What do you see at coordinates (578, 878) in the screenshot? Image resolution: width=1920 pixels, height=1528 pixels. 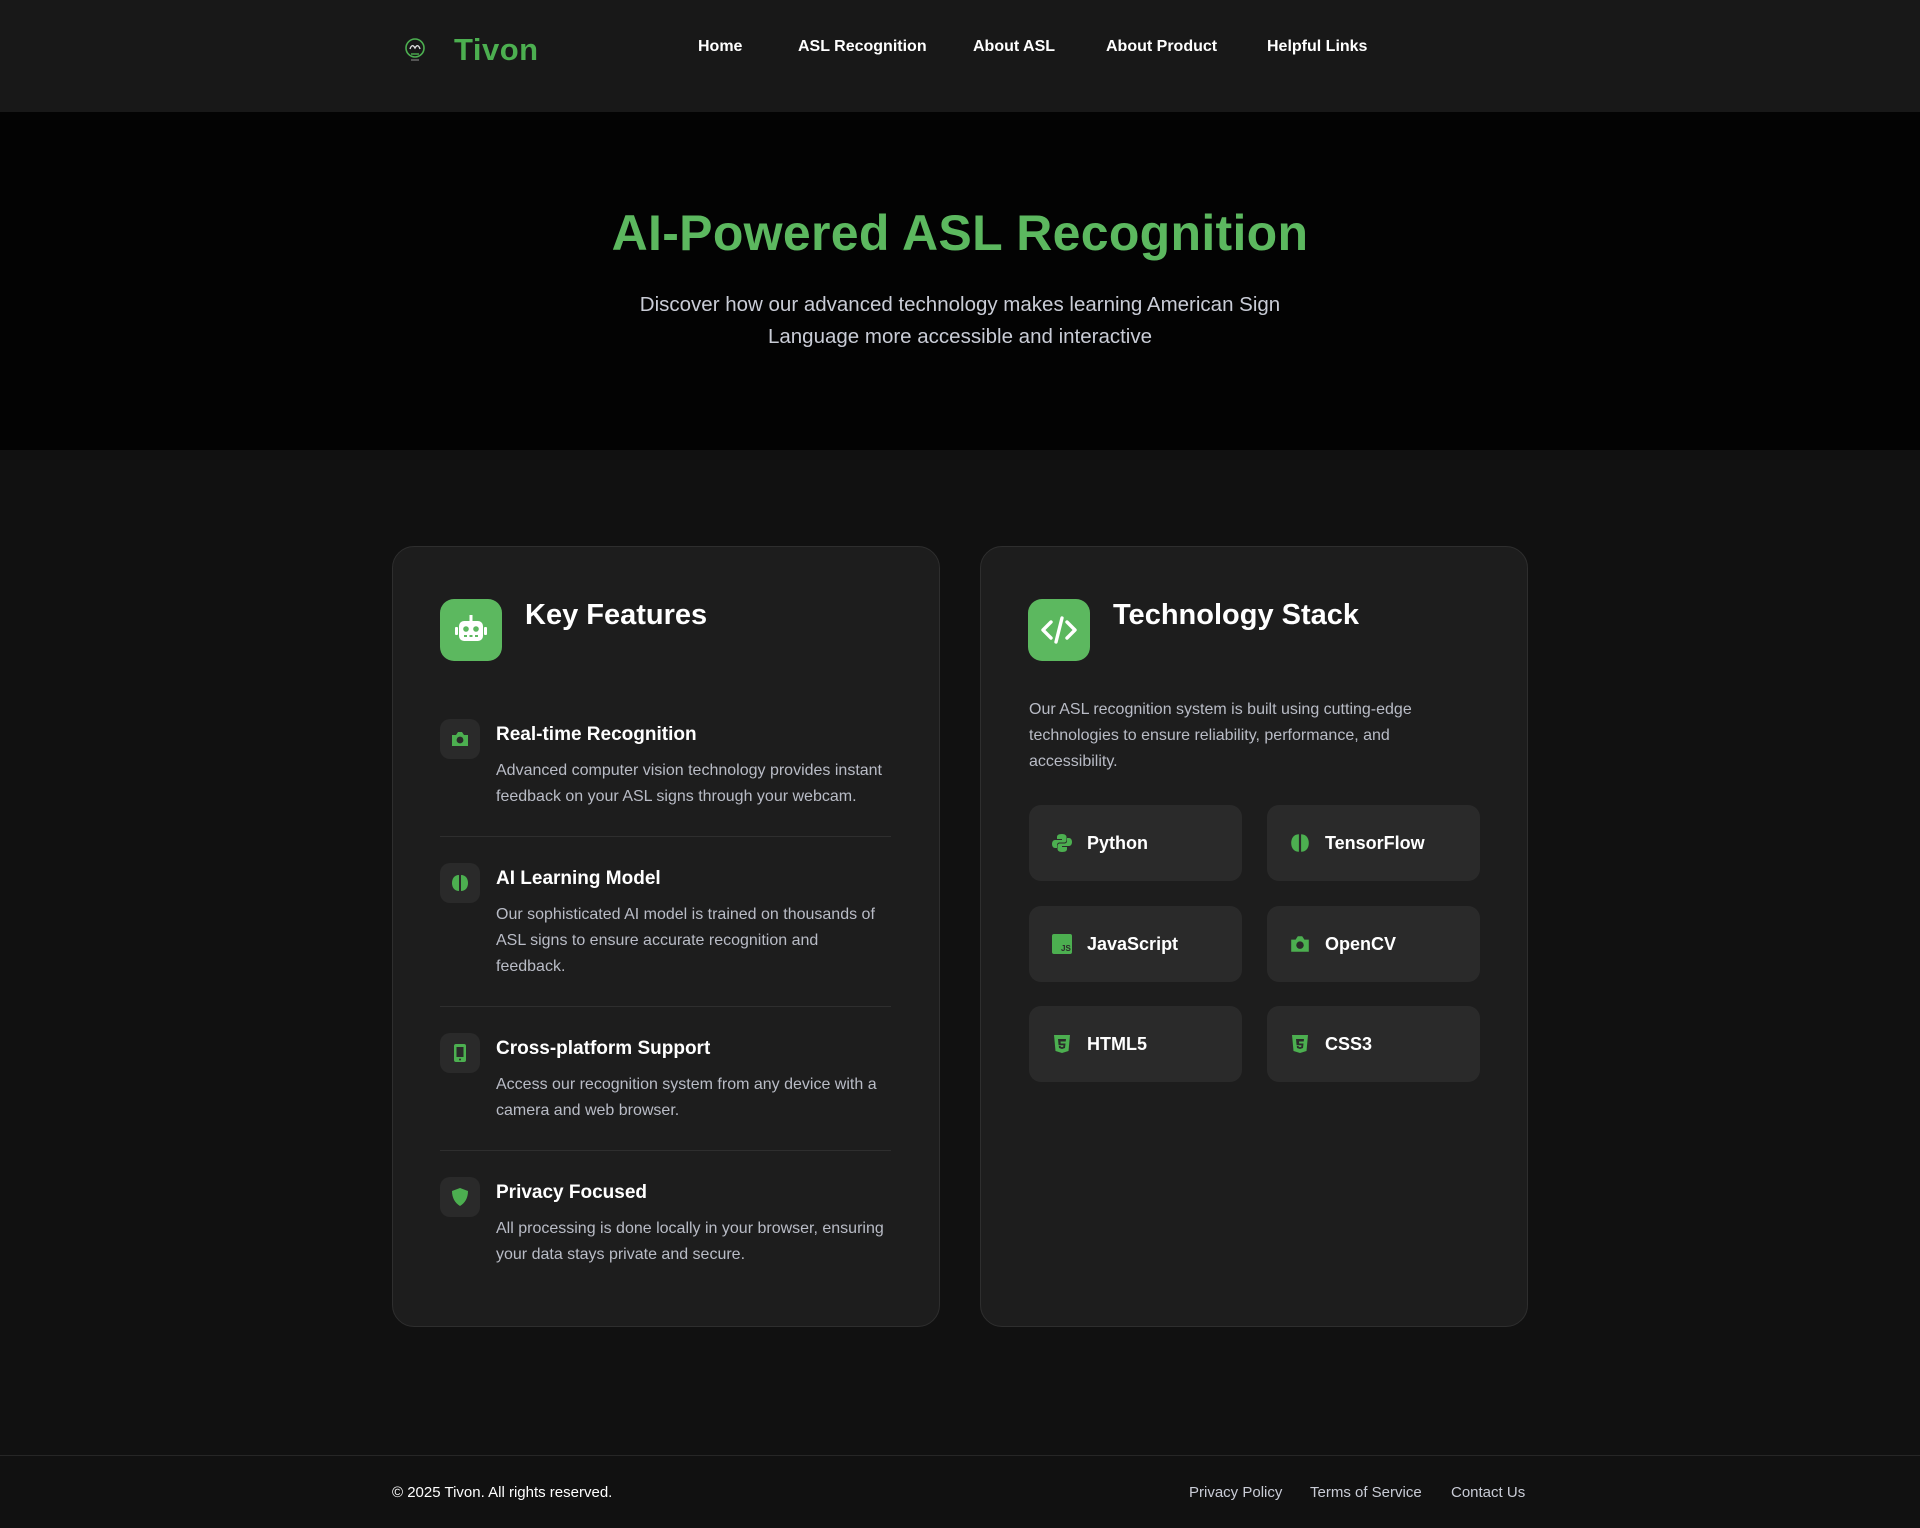 I see `feature-title: AI Learning Model` at bounding box center [578, 878].